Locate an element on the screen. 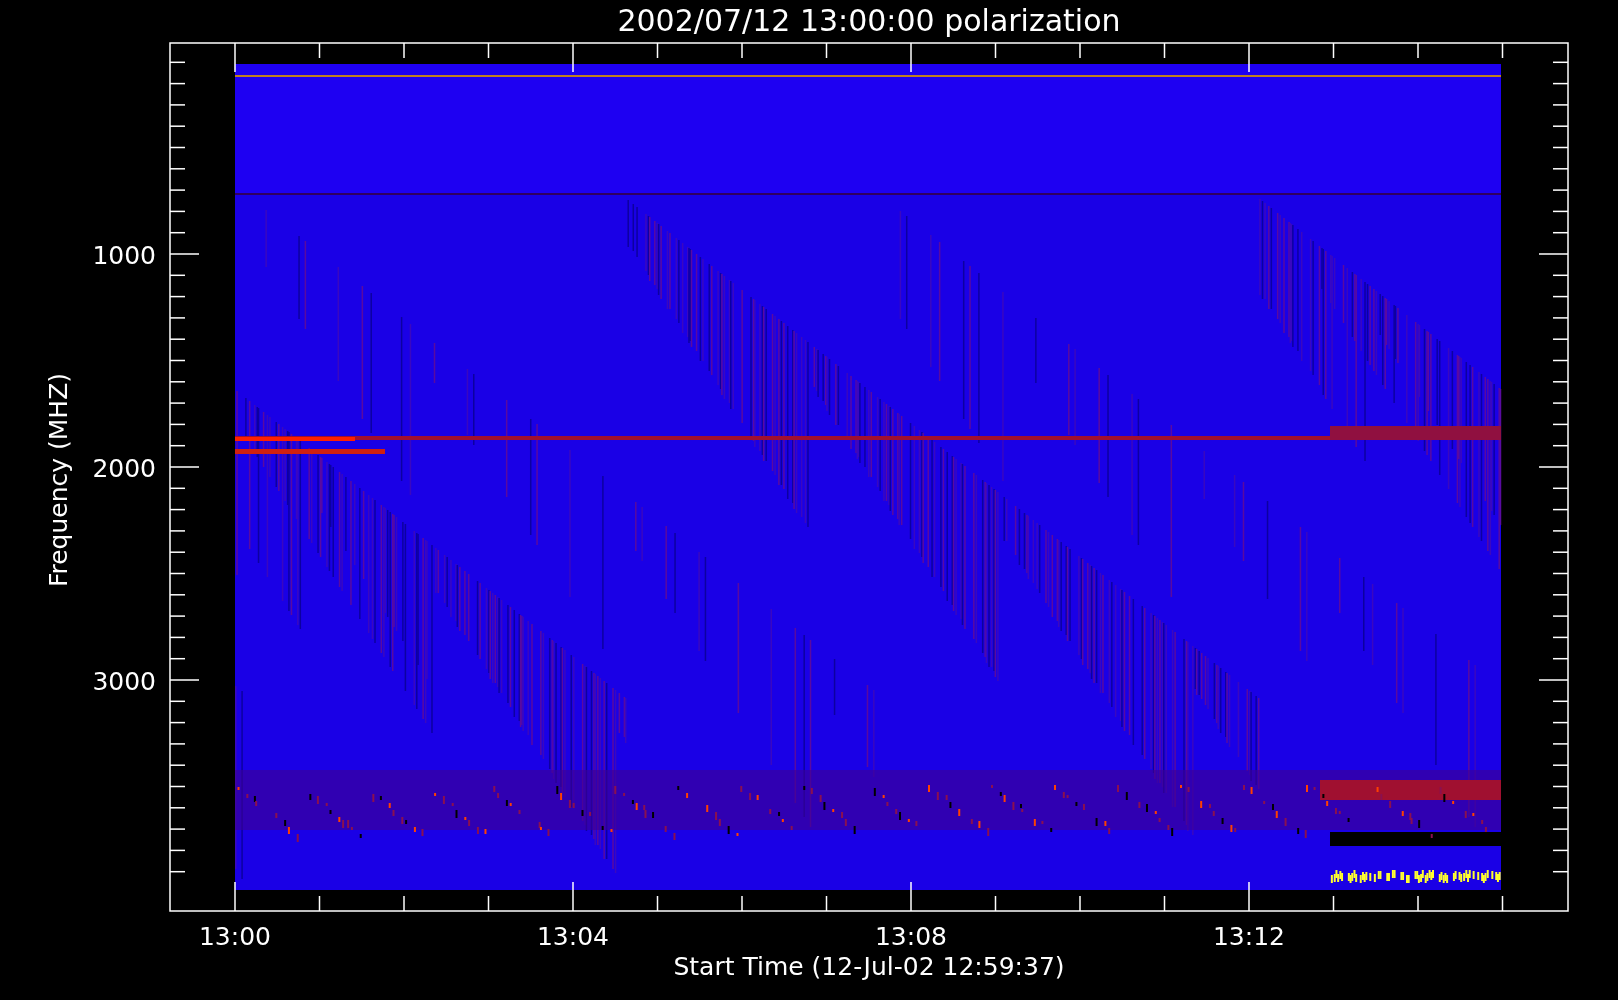  y-tick-label: 1000 is located at coordinates (124, 255).